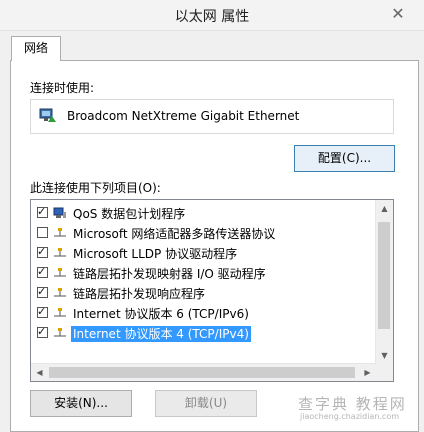 The width and height of the screenshot is (424, 432). What do you see at coordinates (183, 116) in the screenshot?
I see `adapter-name: Broadcom NetXtreme Gigabit Ethernet` at bounding box center [183, 116].